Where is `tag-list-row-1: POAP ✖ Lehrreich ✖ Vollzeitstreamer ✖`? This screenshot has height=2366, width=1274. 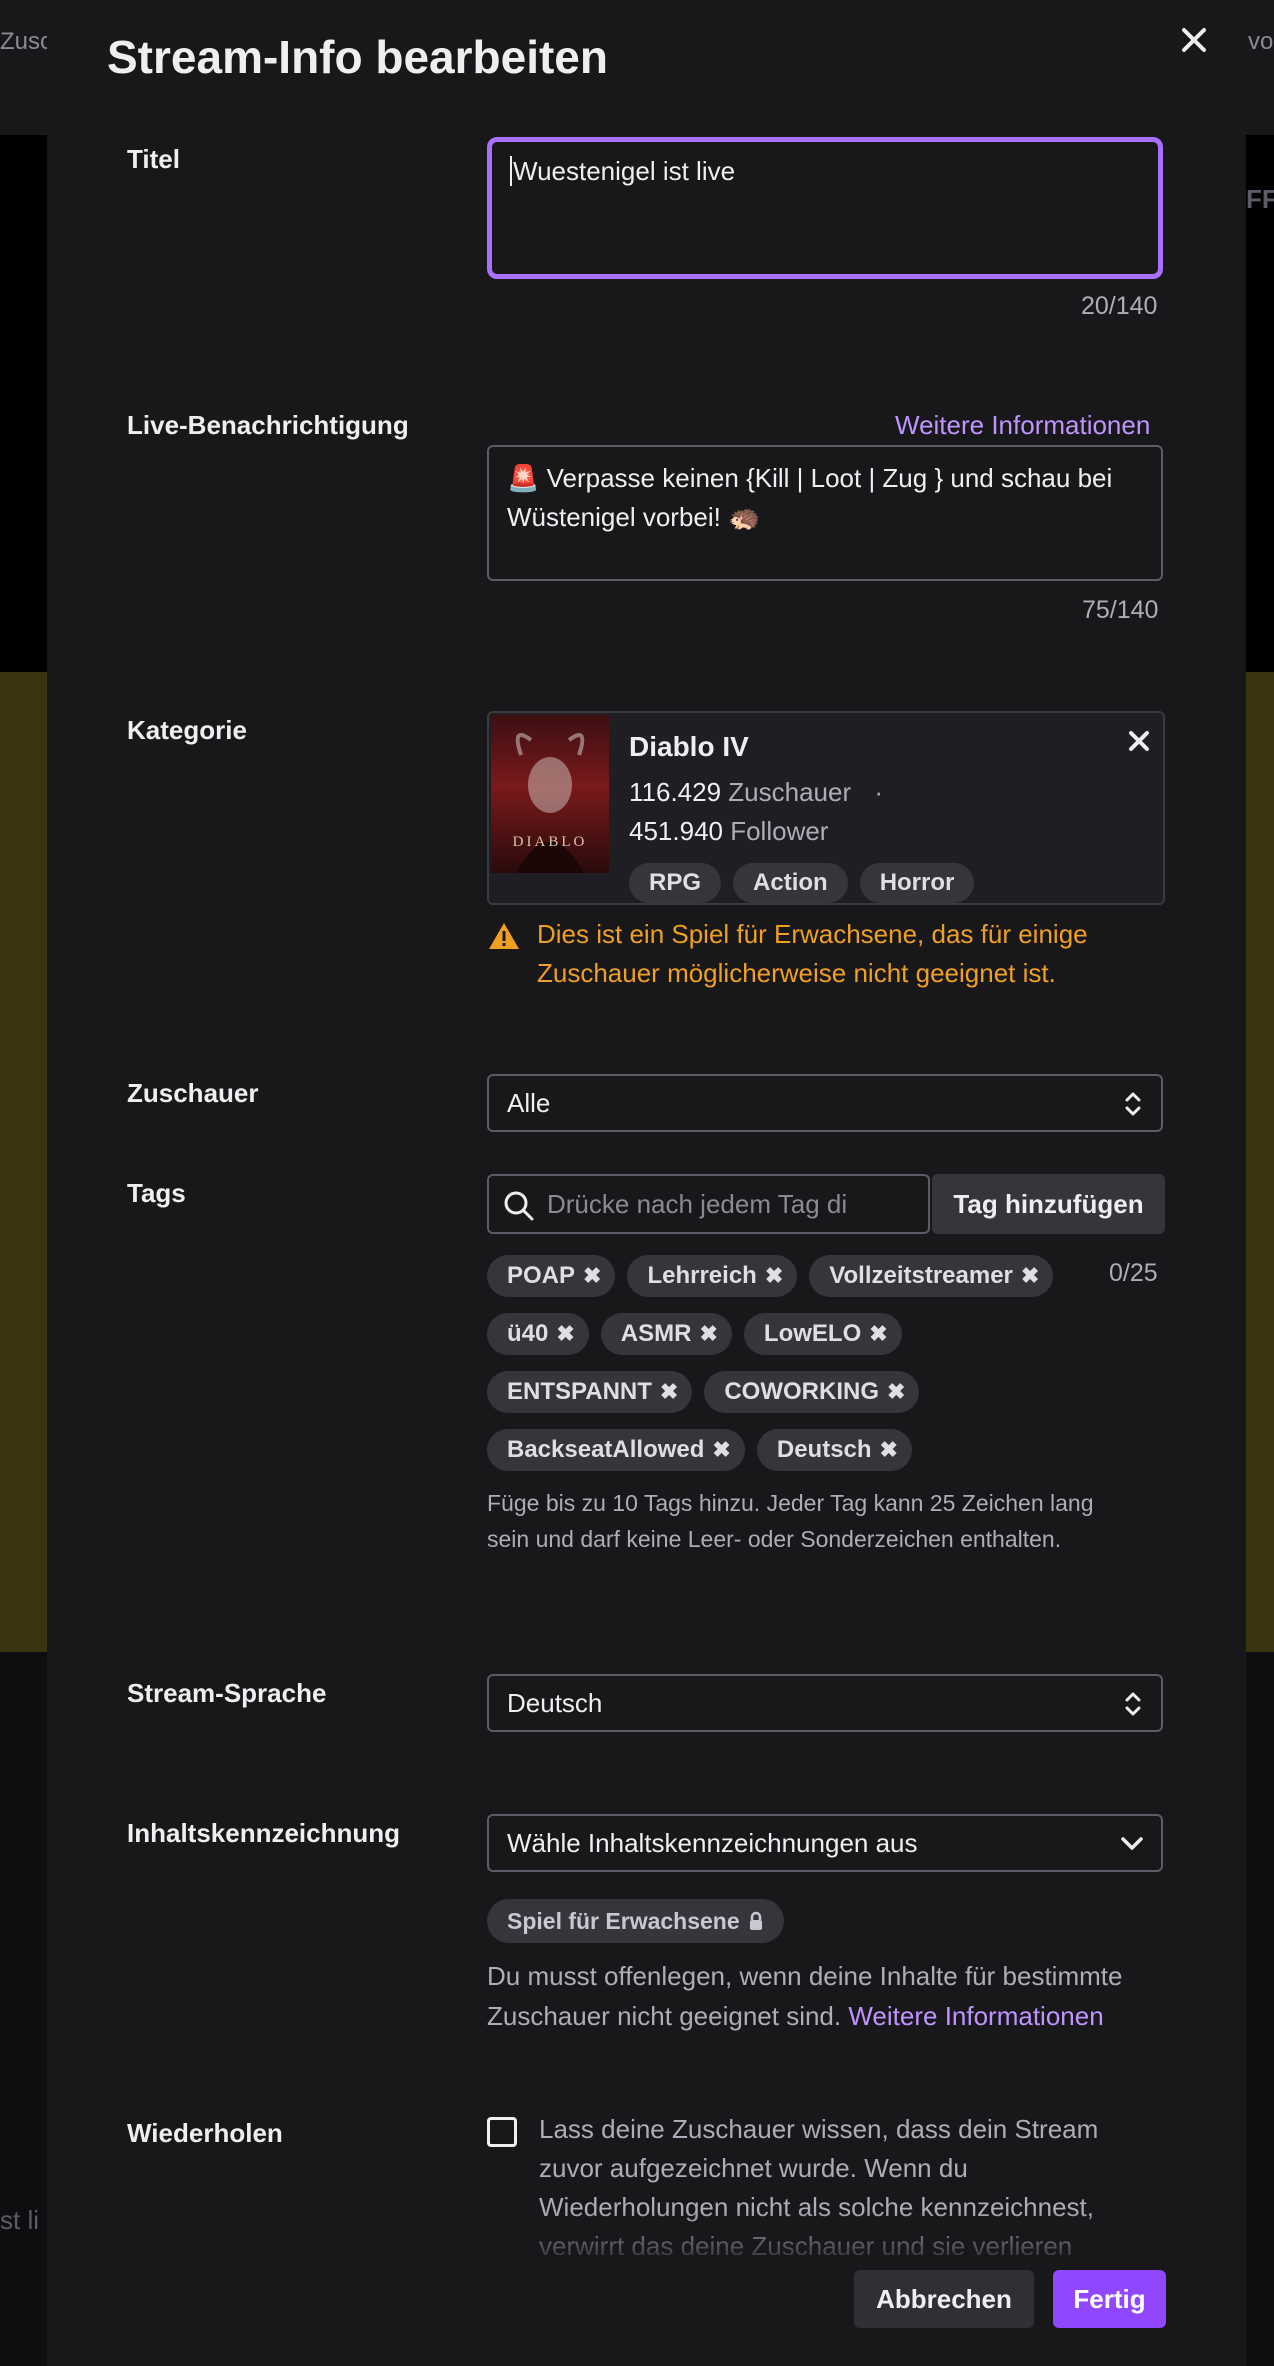 tag-list-row-1: POAP ✖ Lehrreich ✖ Vollzeitstreamer ✖ is located at coordinates (770, 1276).